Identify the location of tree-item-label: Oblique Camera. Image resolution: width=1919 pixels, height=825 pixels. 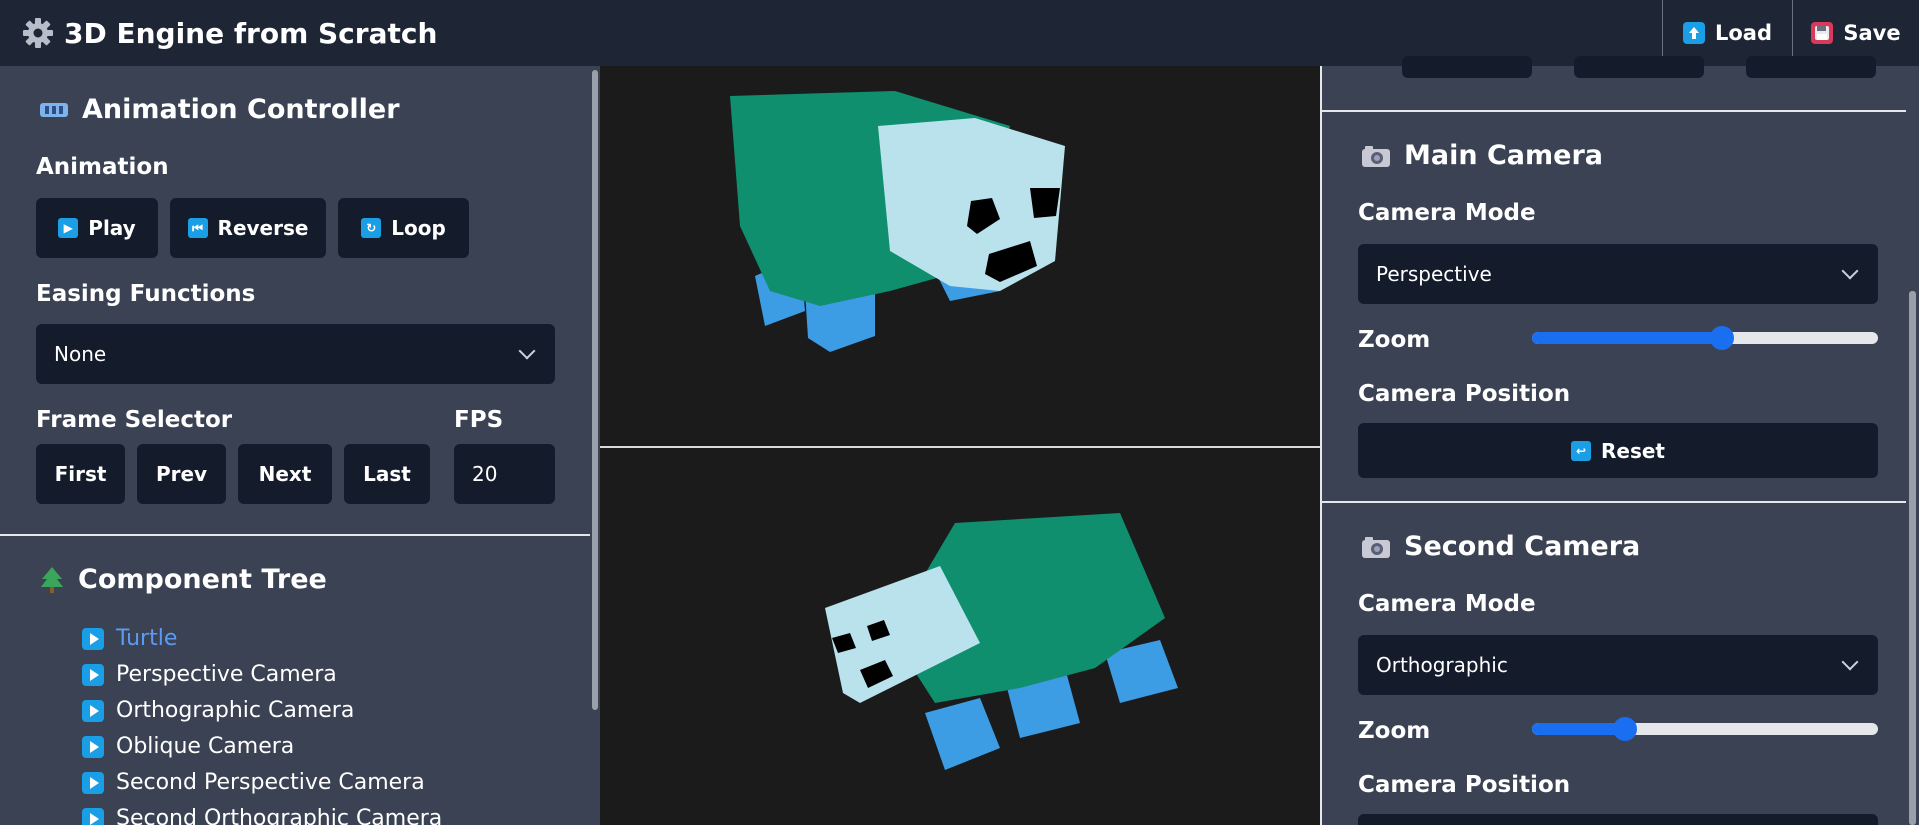
(205, 746).